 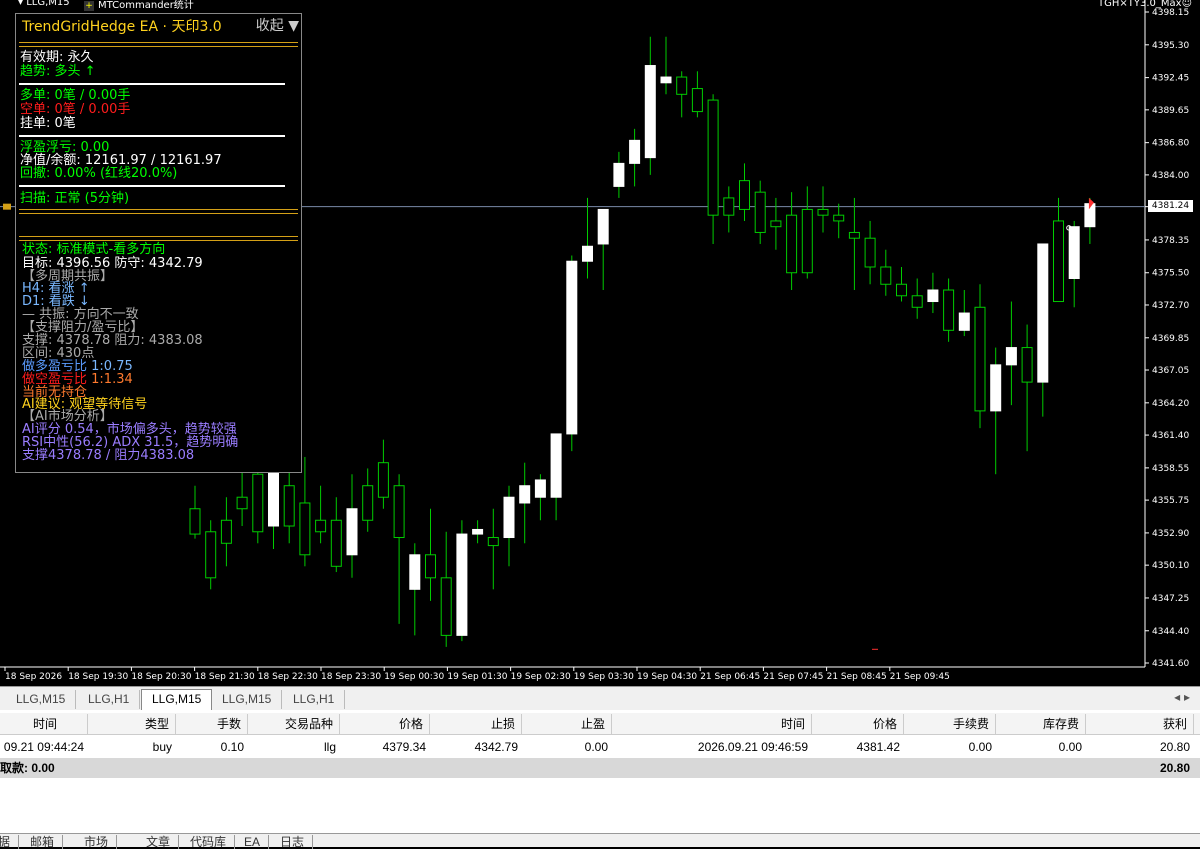 I want to click on cell-price: 4379.34, so click(x=404, y=747).